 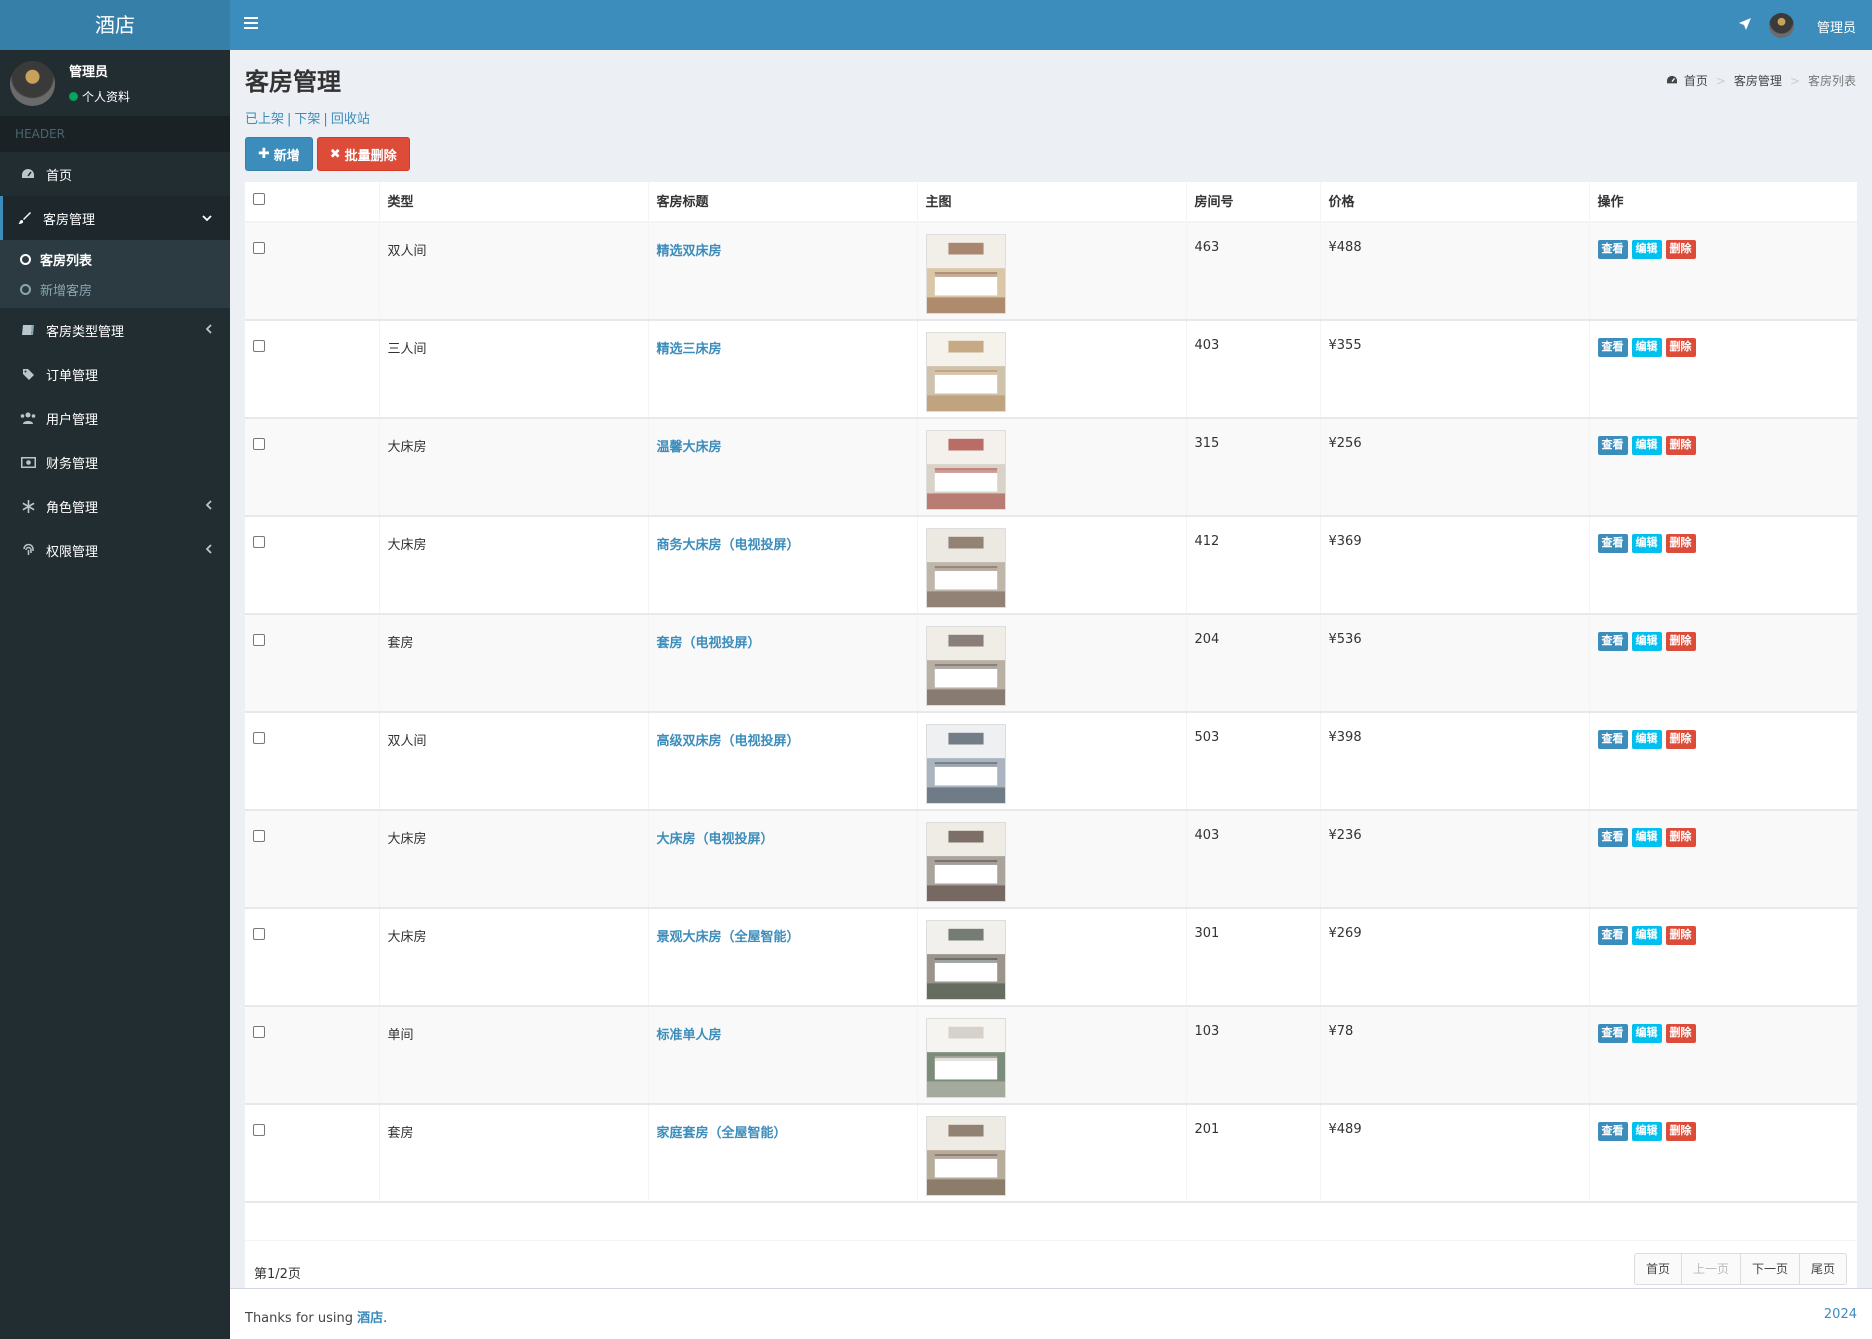 I want to click on footer-brand-link: 酒店, so click(x=370, y=1318).